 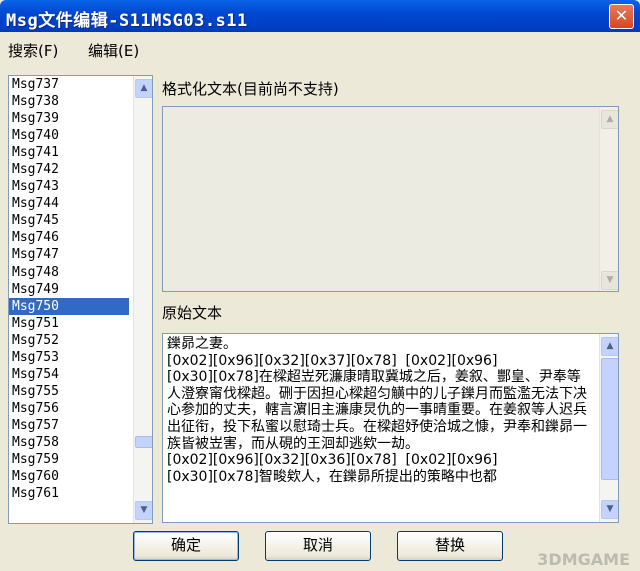 I want to click on list-item: Msg741, so click(x=69, y=152).